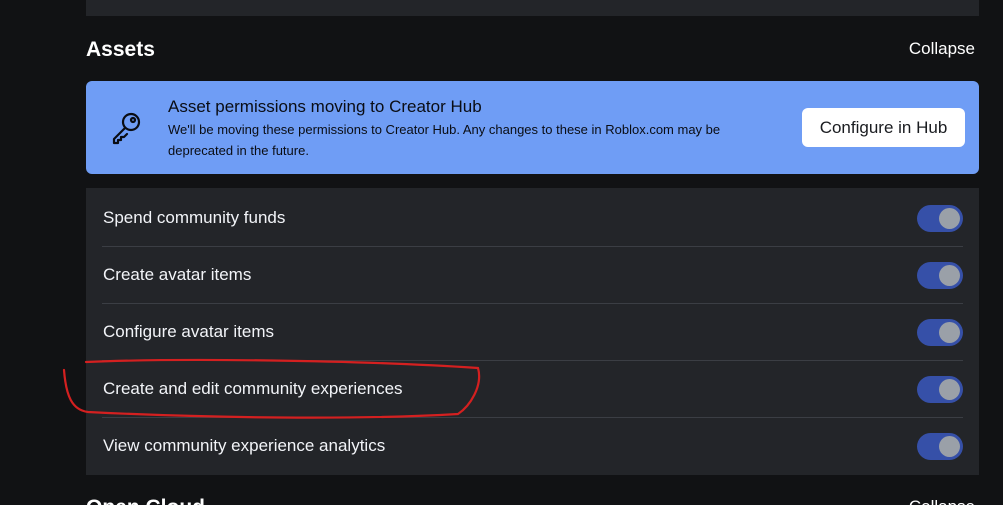  I want to click on section-title: Open Cloud, so click(145, 500).